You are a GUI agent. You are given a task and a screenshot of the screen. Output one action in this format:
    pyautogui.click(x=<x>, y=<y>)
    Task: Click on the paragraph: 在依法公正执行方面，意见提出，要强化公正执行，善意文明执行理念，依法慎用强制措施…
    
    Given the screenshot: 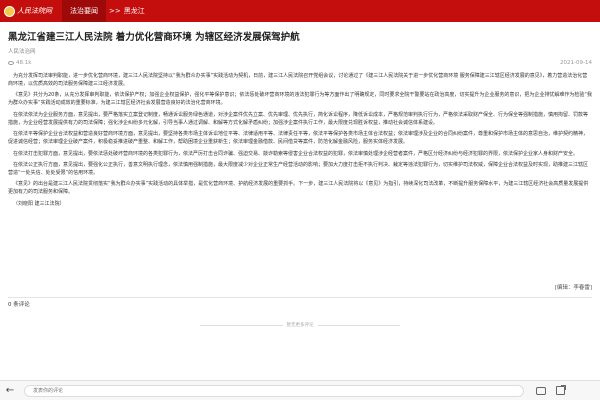 What is the action you would take?
    pyautogui.click(x=298, y=168)
    